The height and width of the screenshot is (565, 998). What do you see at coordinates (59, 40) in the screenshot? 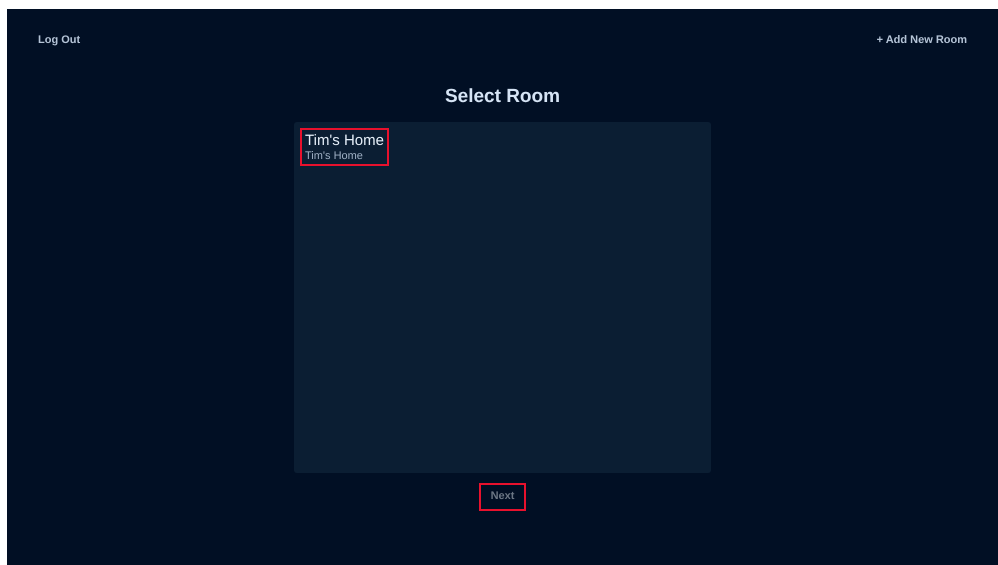
I see `log-out-button: Log Out` at bounding box center [59, 40].